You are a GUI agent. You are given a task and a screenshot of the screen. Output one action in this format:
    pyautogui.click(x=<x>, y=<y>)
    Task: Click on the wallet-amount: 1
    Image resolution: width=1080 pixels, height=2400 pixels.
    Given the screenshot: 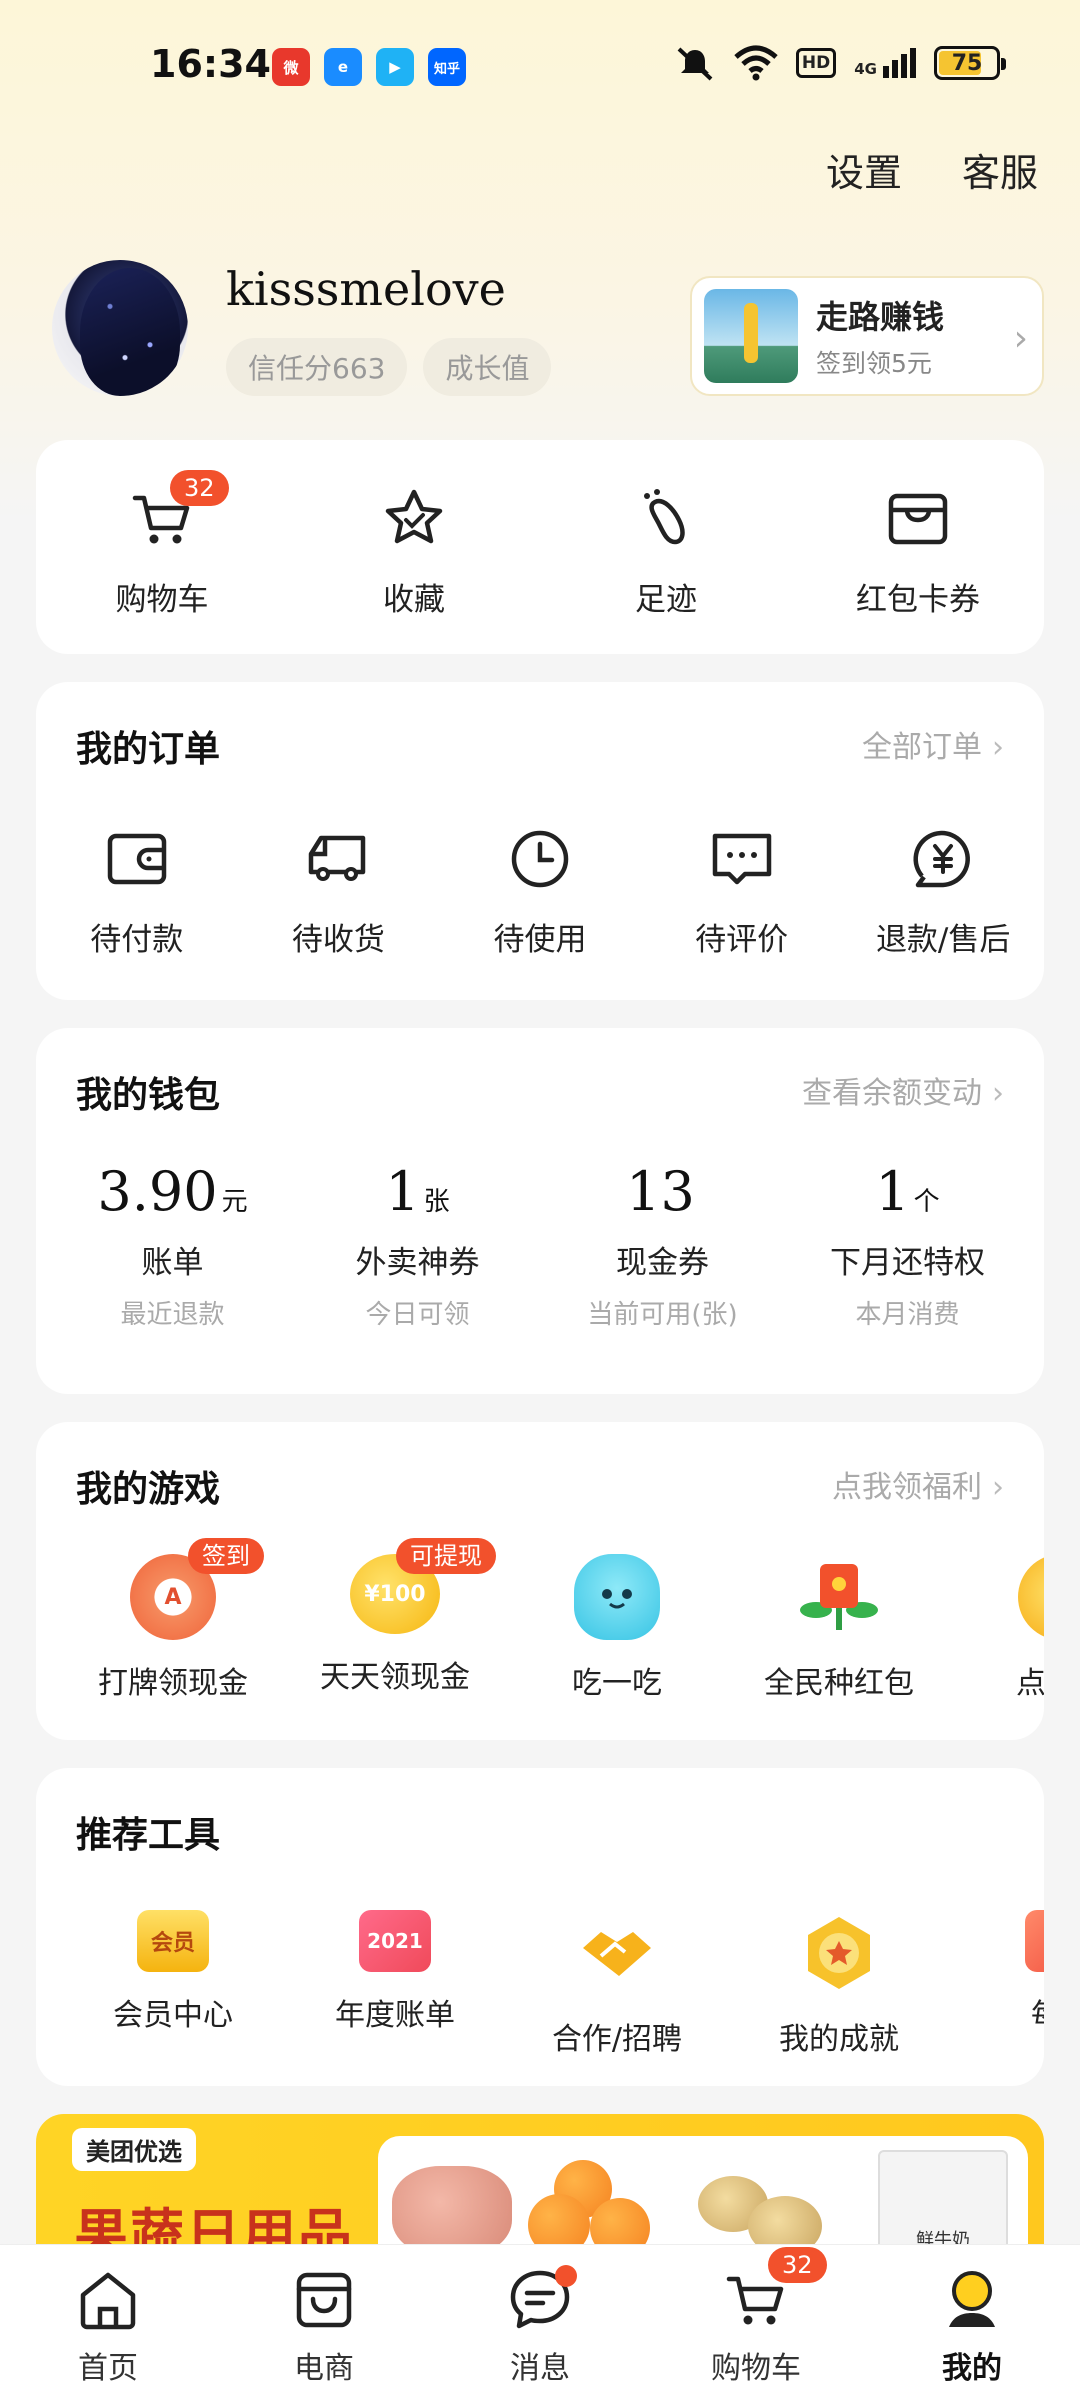 What is the action you would take?
    pyautogui.click(x=892, y=1191)
    